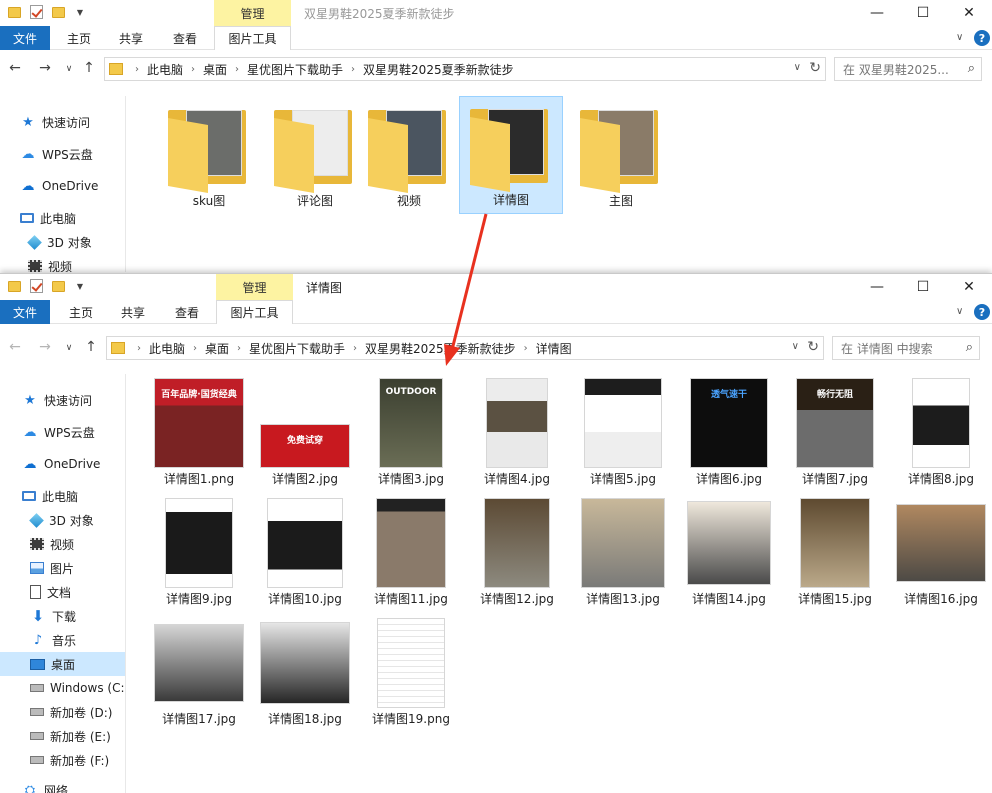 This screenshot has height=793, width=992. What do you see at coordinates (835, 432) in the screenshot?
I see `file-item: 畅行无阻 详情图7.jpg` at bounding box center [835, 432].